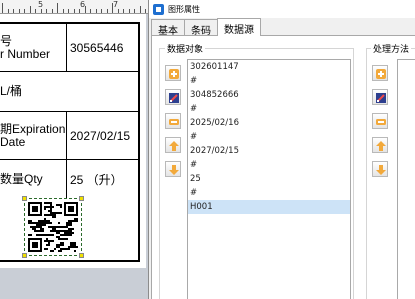 The height and width of the screenshot is (299, 415). I want to click on ruler-number: 7, so click(116, 4).